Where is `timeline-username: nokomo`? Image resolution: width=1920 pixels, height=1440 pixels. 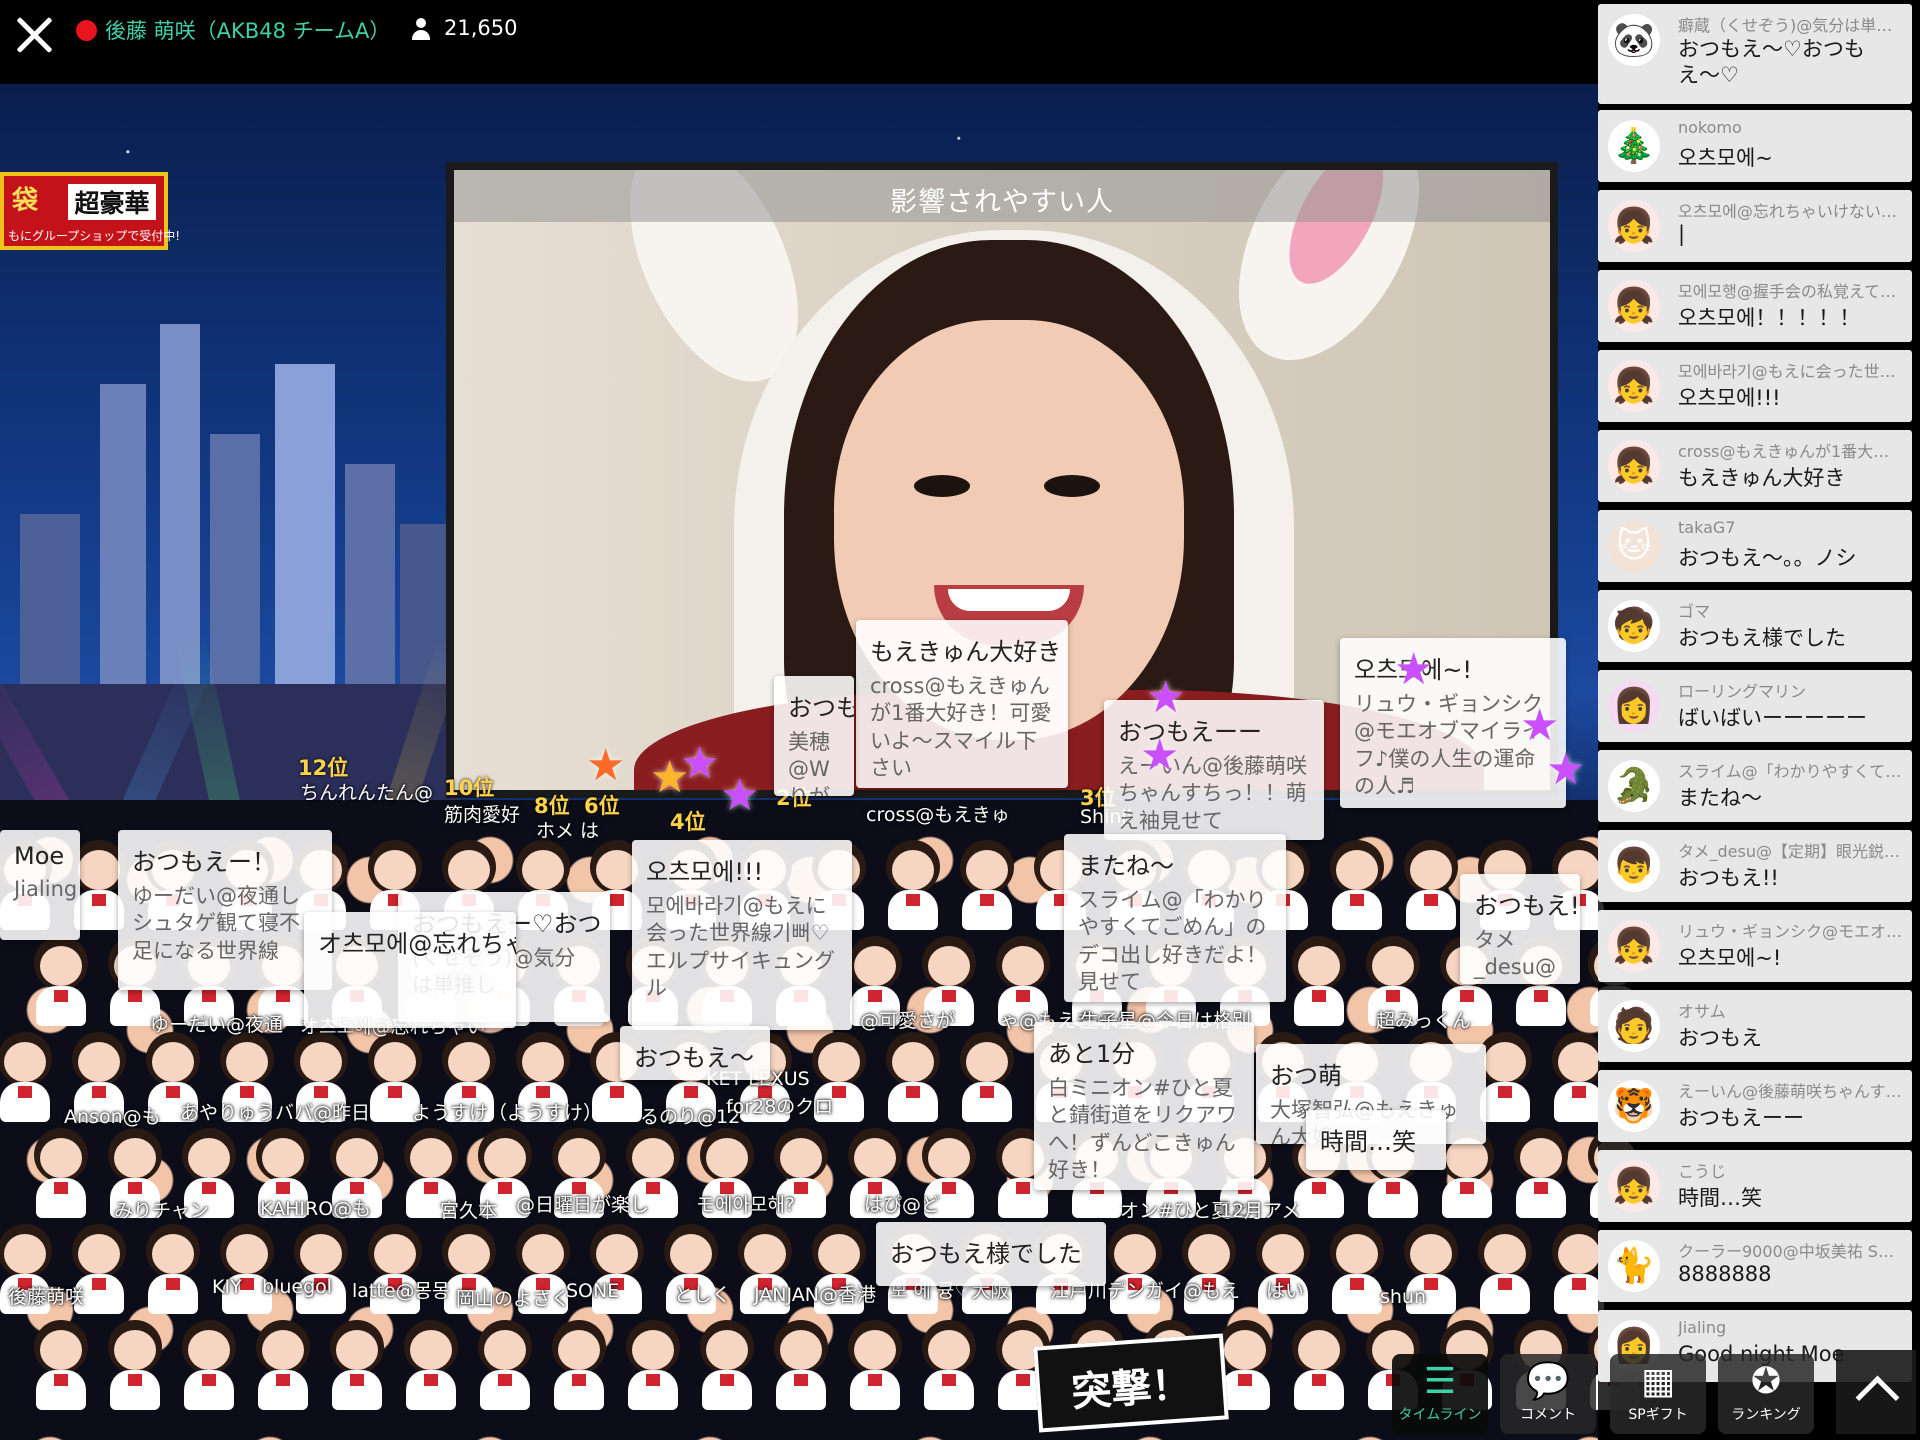 timeline-username: nokomo is located at coordinates (1710, 127).